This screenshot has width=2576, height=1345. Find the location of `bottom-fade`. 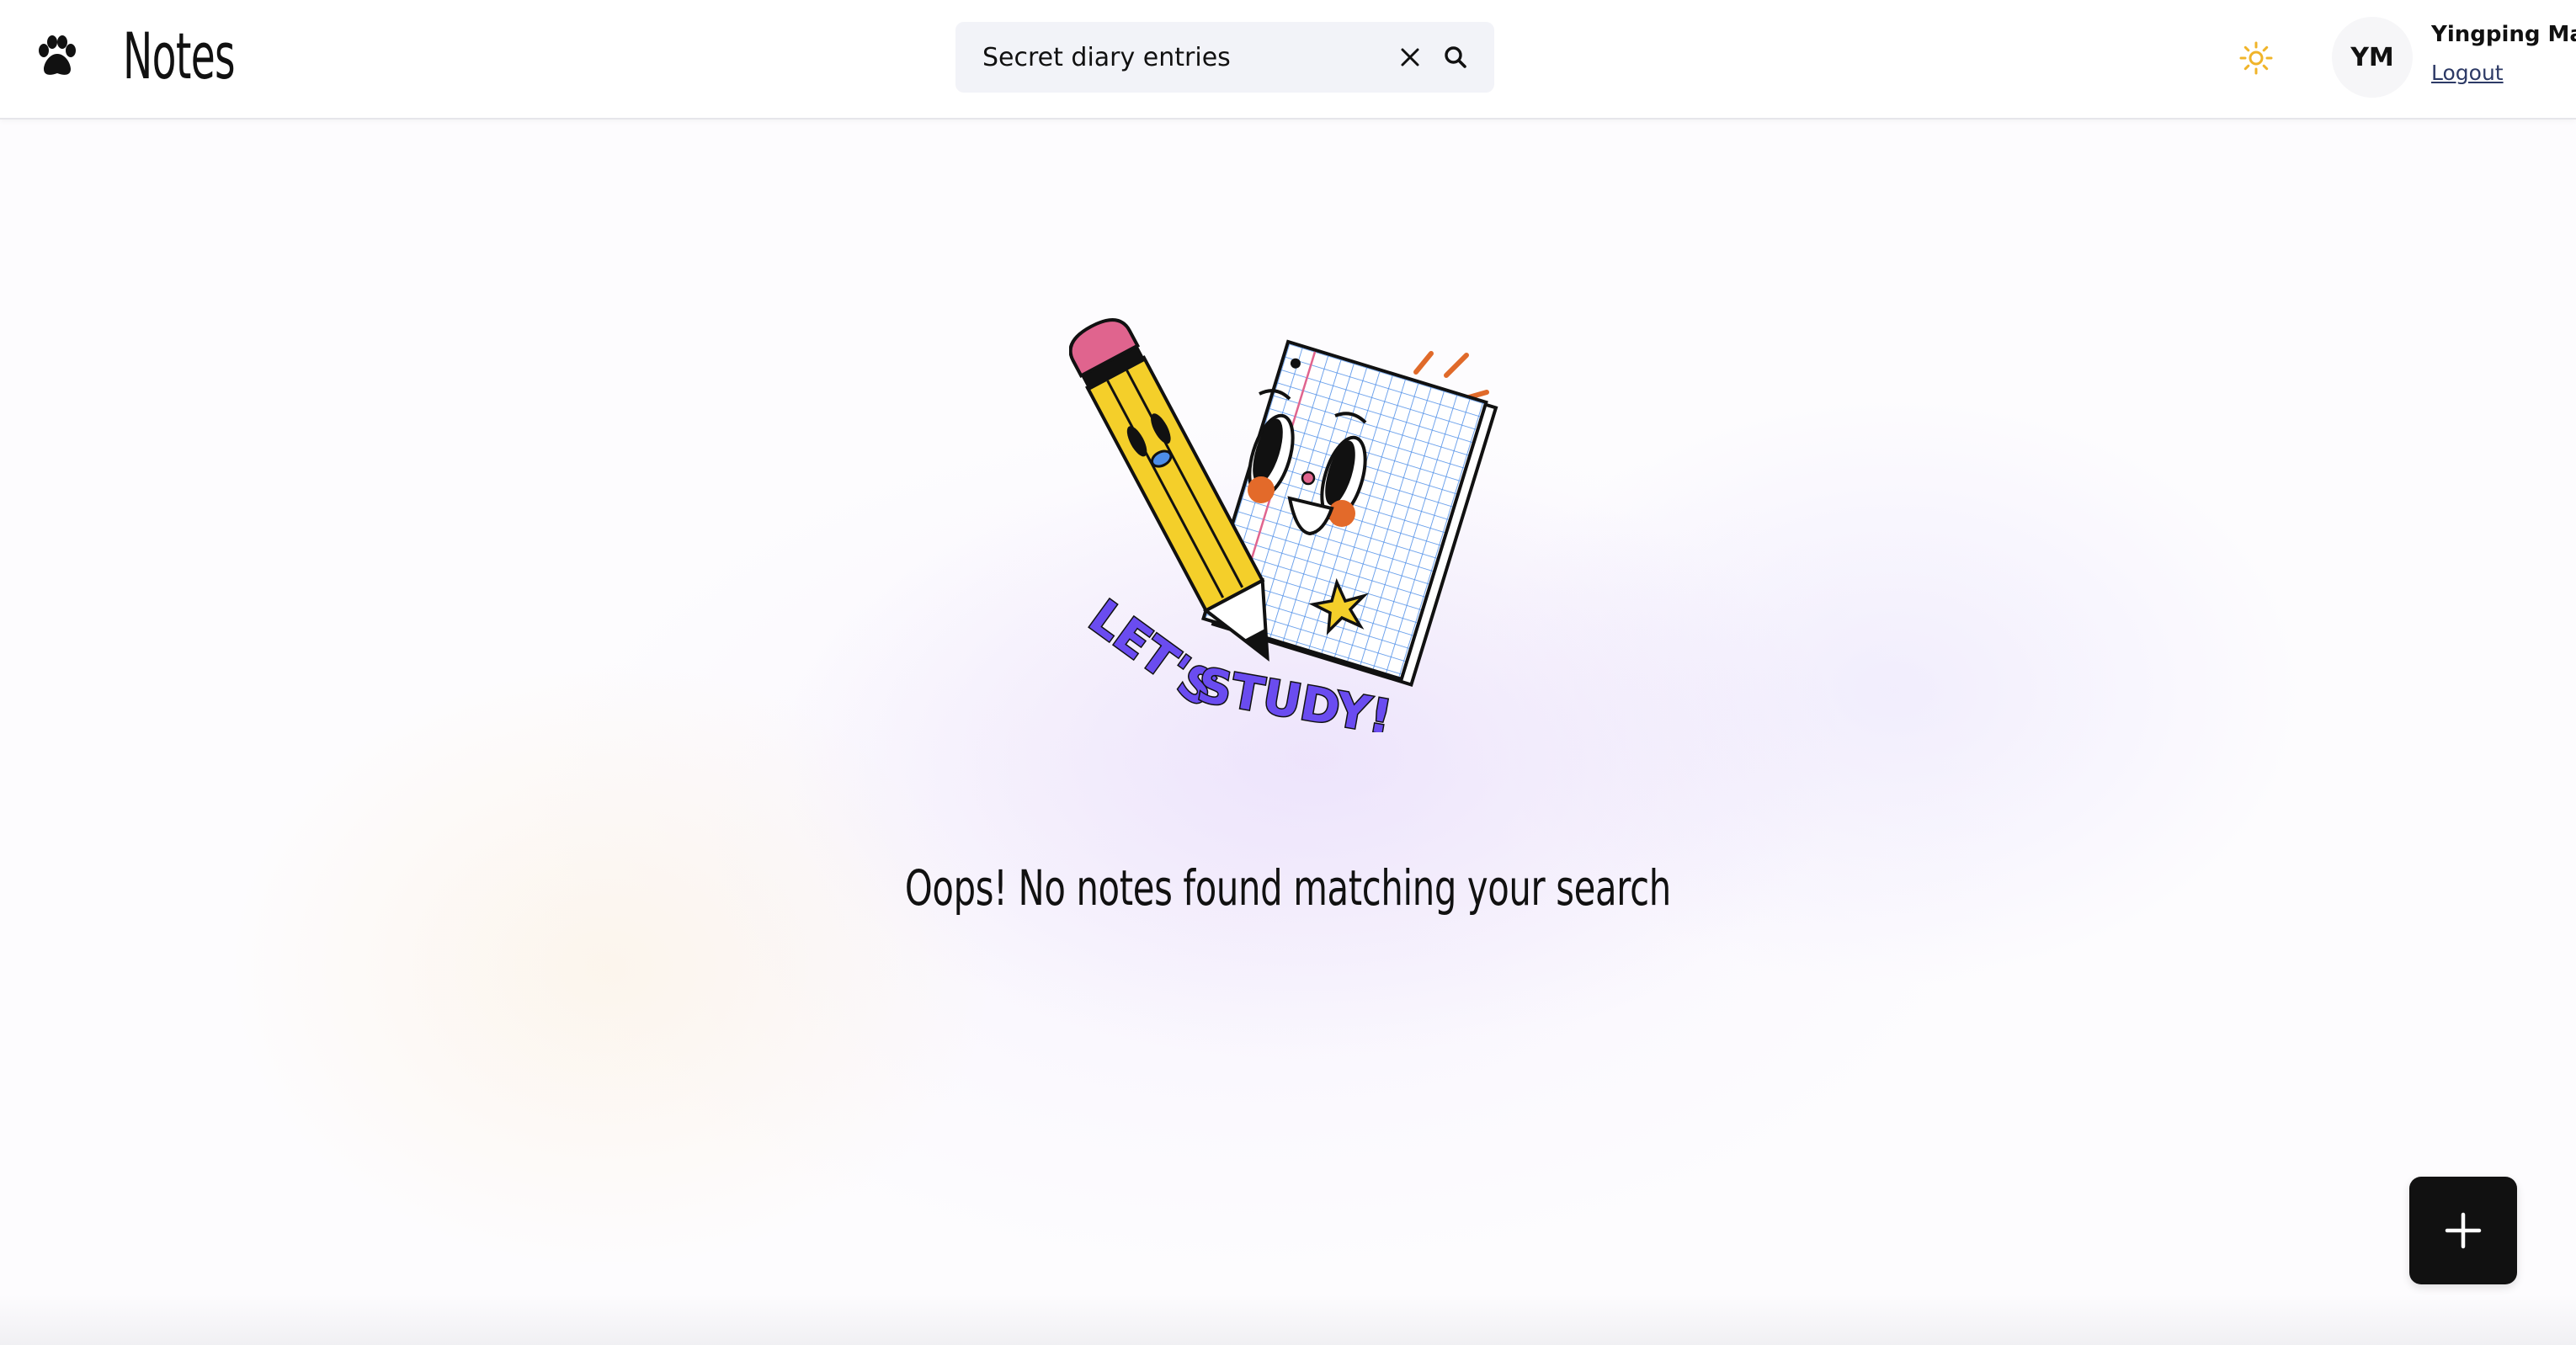

bottom-fade is located at coordinates (1288, 1319).